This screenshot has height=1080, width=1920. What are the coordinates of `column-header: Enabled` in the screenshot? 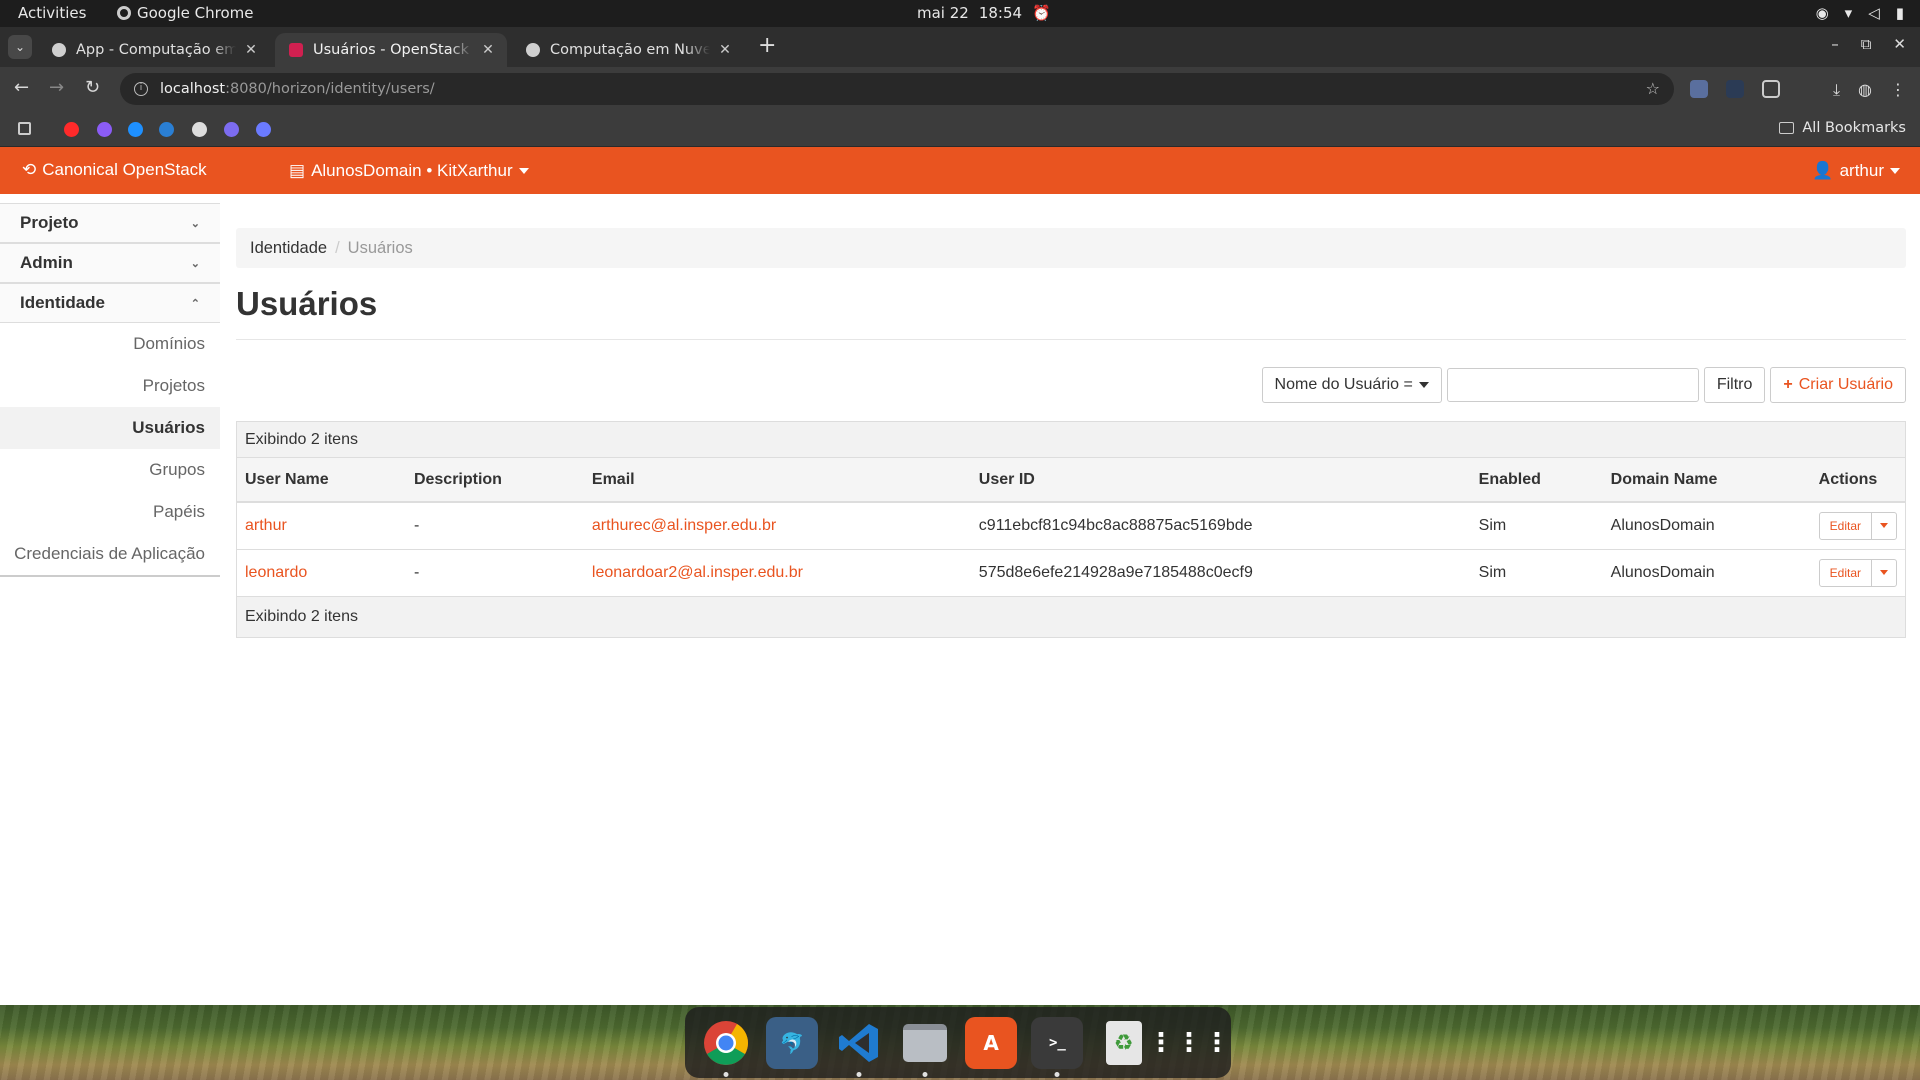 It's located at (1536, 480).